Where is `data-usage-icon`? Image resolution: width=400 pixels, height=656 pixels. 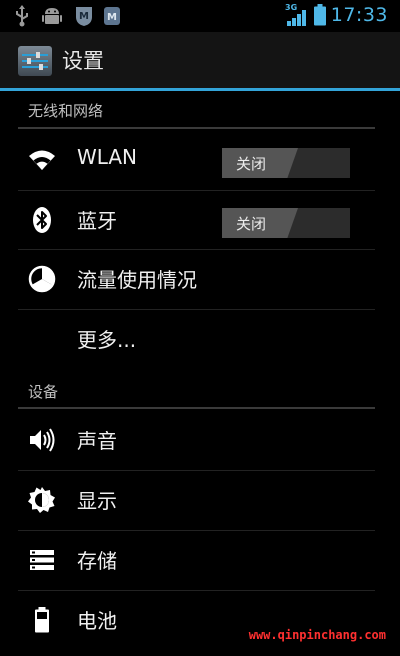 data-usage-icon is located at coordinates (42, 279).